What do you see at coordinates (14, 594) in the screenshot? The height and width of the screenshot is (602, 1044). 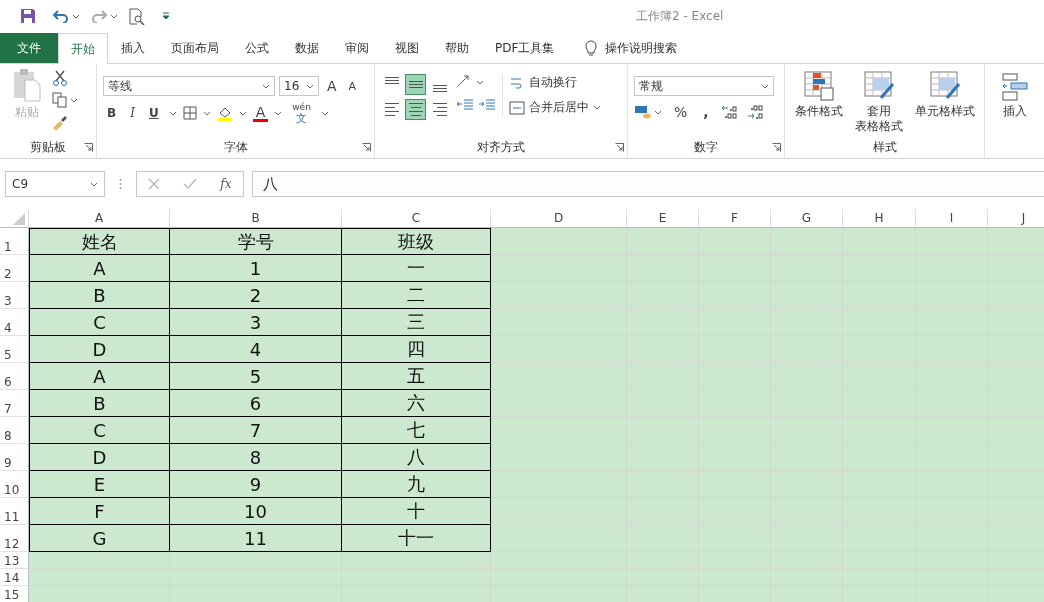 I see `row-header: 15` at bounding box center [14, 594].